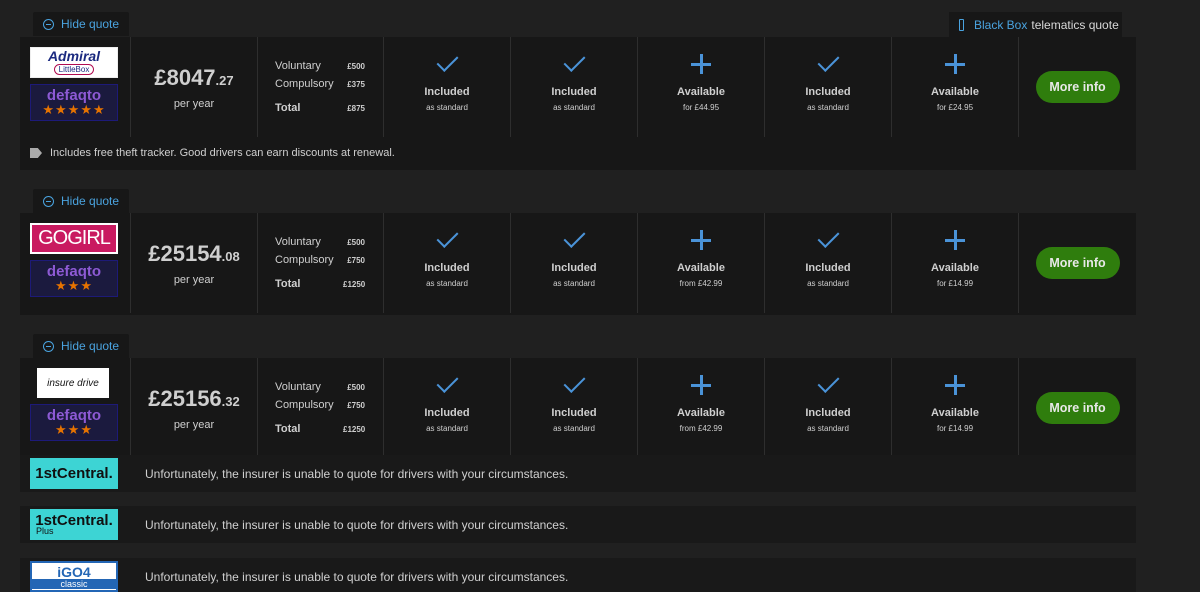 This screenshot has height=592, width=1200. I want to click on rating-stars: ★★★★★, so click(74, 109).